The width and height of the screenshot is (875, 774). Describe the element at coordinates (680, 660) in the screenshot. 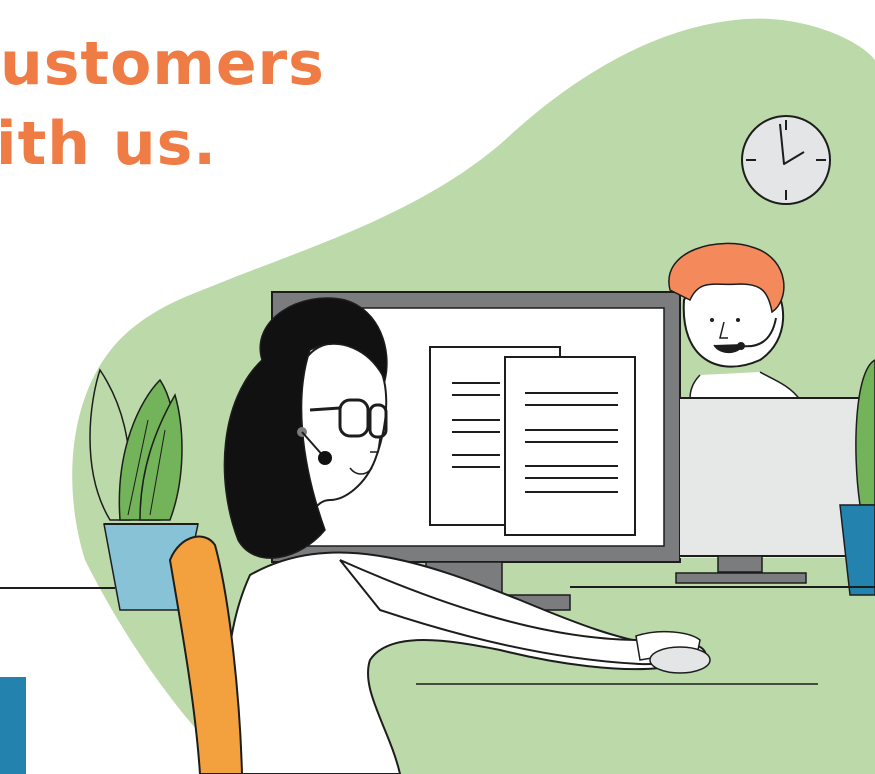

I see `mouse-icon` at that location.